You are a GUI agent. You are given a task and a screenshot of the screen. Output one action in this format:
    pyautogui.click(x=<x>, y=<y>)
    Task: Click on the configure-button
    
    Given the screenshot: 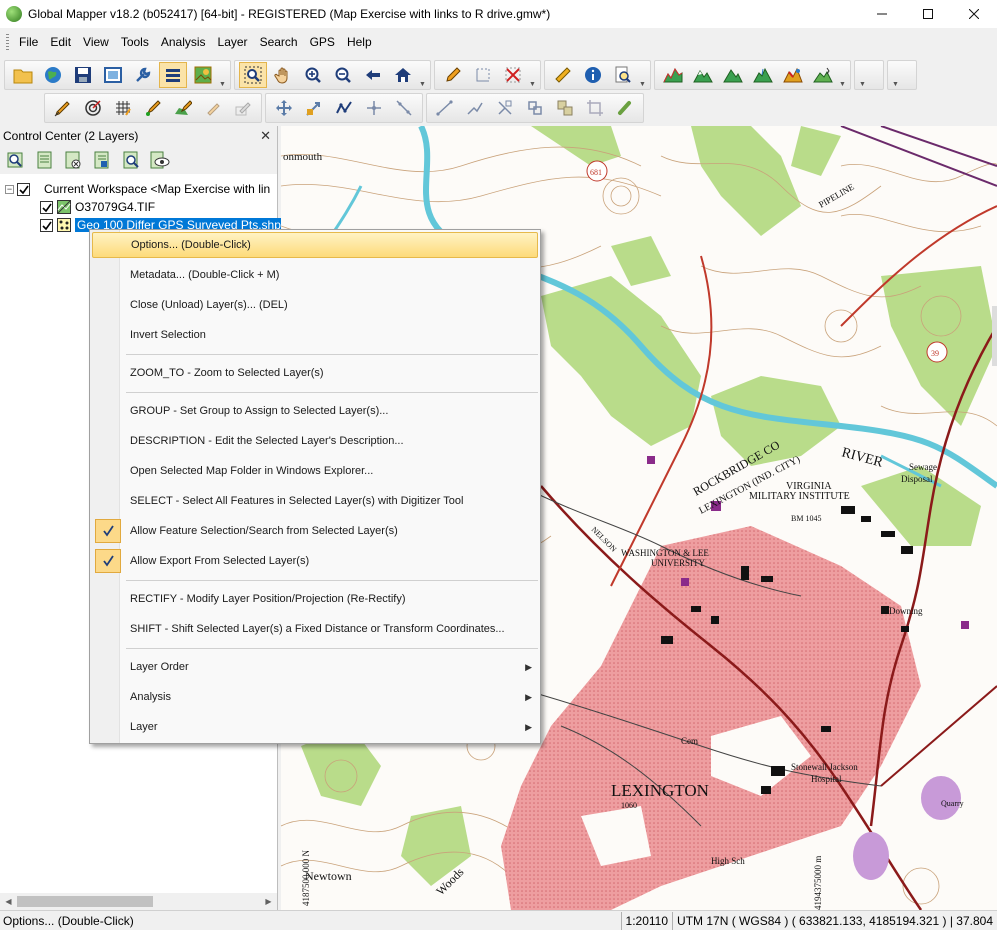 What is the action you would take?
    pyautogui.click(x=143, y=75)
    